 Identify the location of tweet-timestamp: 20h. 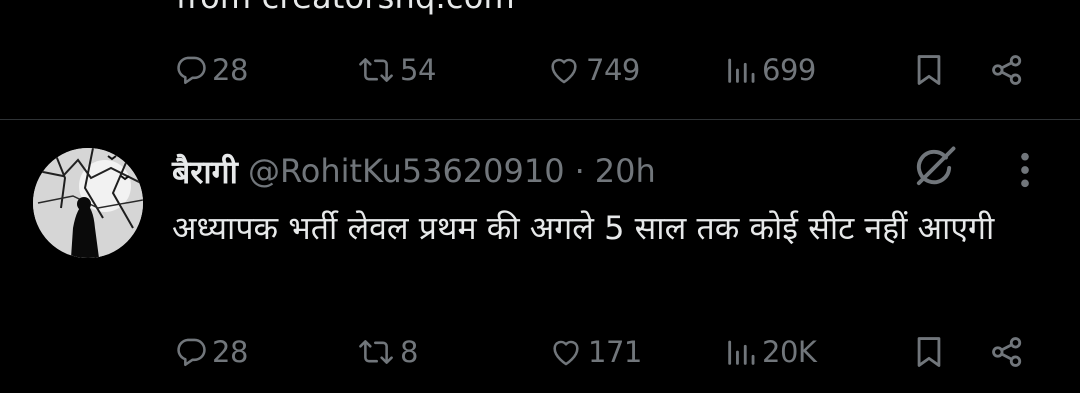
(625, 171).